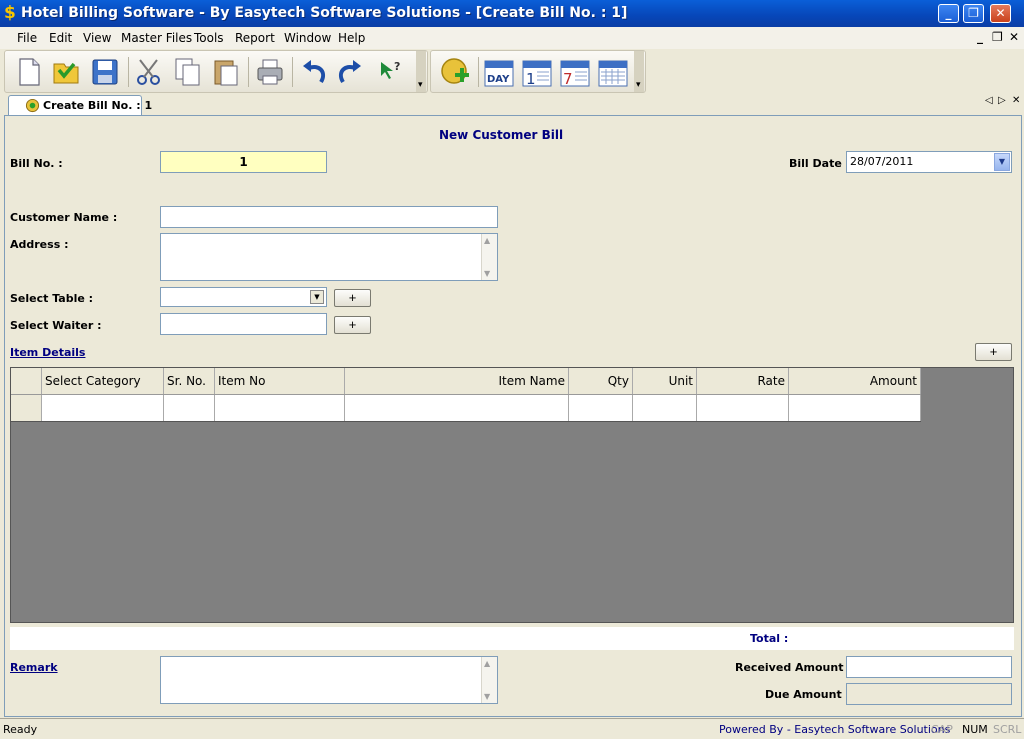 This screenshot has height=739, width=1024. What do you see at coordinates (743, 381) in the screenshot?
I see `column-header-rate: Rate` at bounding box center [743, 381].